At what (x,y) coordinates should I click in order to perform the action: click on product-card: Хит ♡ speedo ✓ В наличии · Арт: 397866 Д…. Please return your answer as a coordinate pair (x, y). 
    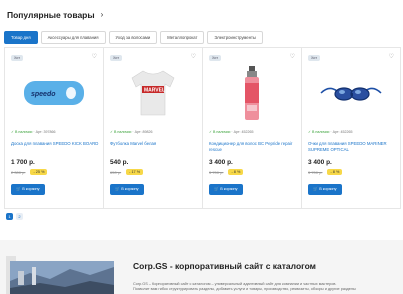
    Looking at the image, I should click on (54, 128).